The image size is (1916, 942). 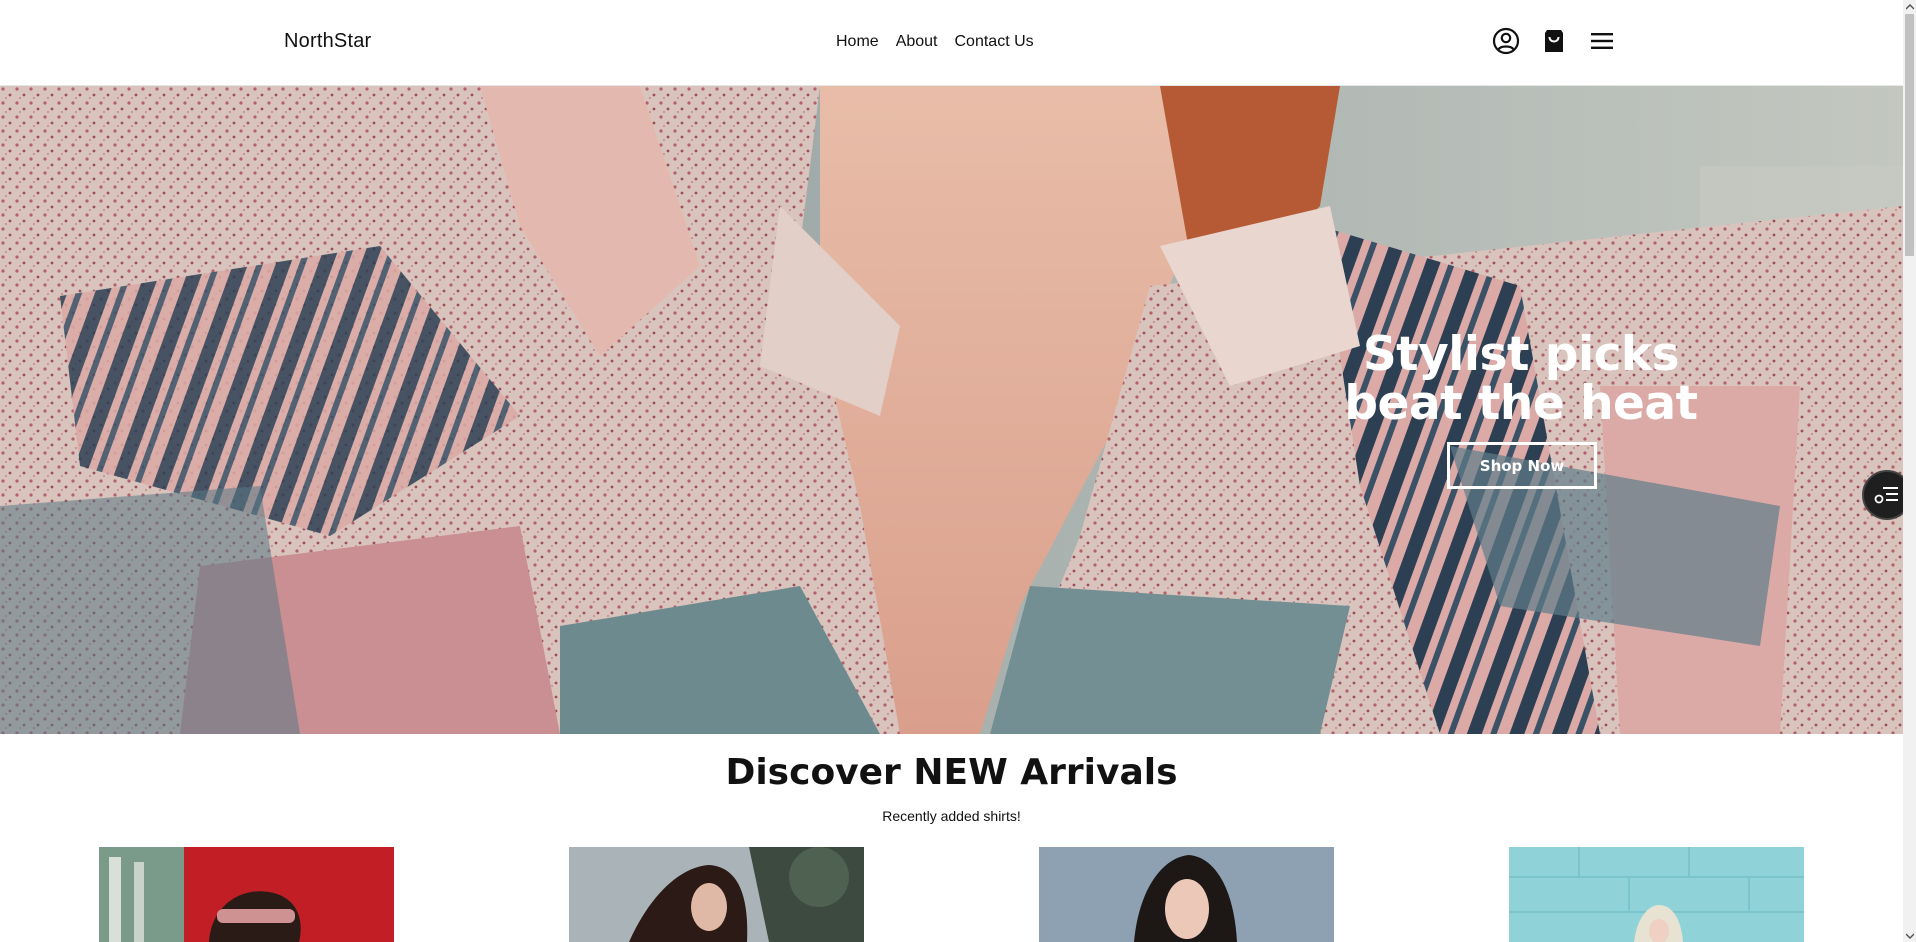 What do you see at coordinates (1909, 935) in the screenshot?
I see `scroll-down-arrow-icon` at bounding box center [1909, 935].